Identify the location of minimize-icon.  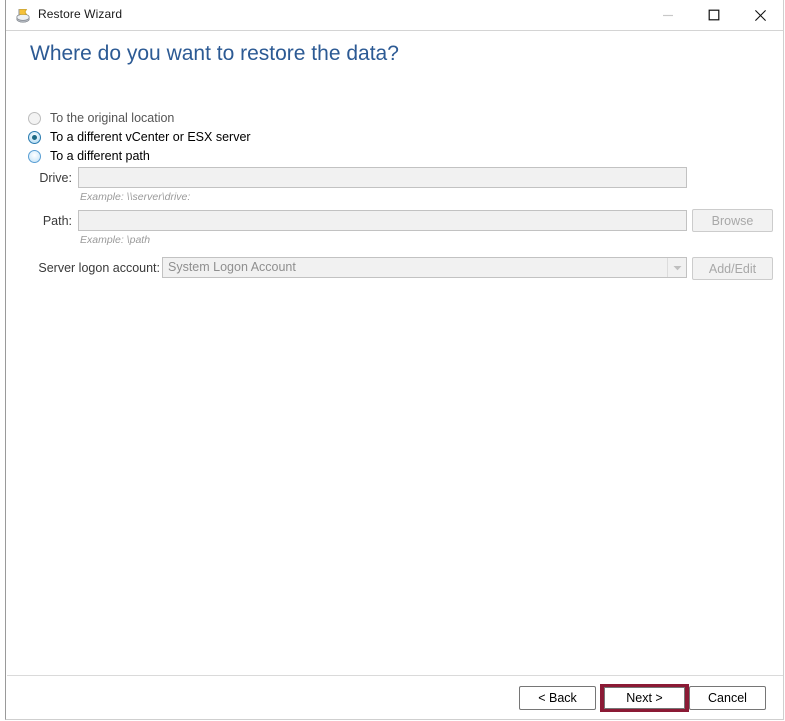
(668, 15).